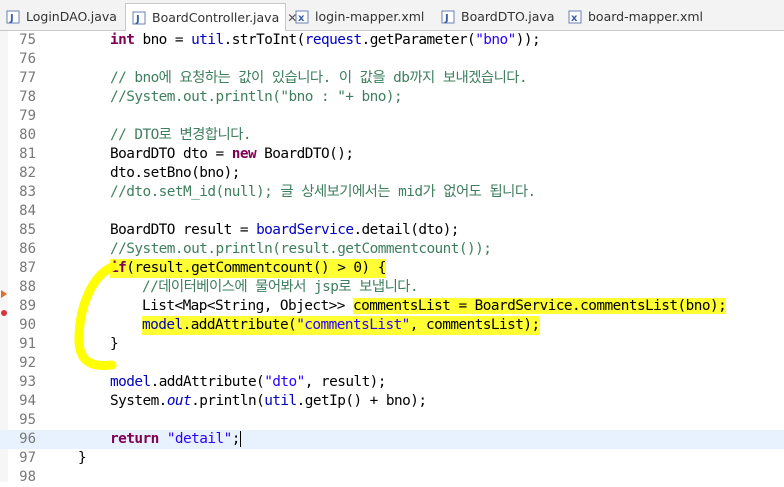  I want to click on code-line: 78 //System.out.println("bno : "+ bno);, so click(392, 97).